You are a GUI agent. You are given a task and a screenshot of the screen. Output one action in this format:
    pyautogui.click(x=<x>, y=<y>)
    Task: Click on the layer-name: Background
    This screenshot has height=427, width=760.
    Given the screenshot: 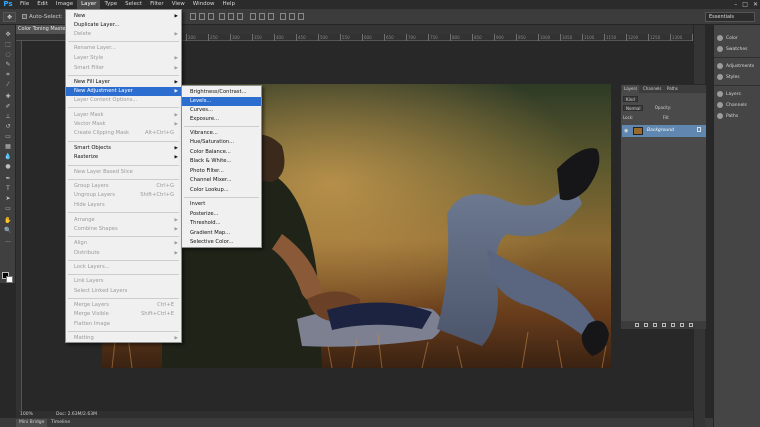 What is the action you would take?
    pyautogui.click(x=660, y=131)
    